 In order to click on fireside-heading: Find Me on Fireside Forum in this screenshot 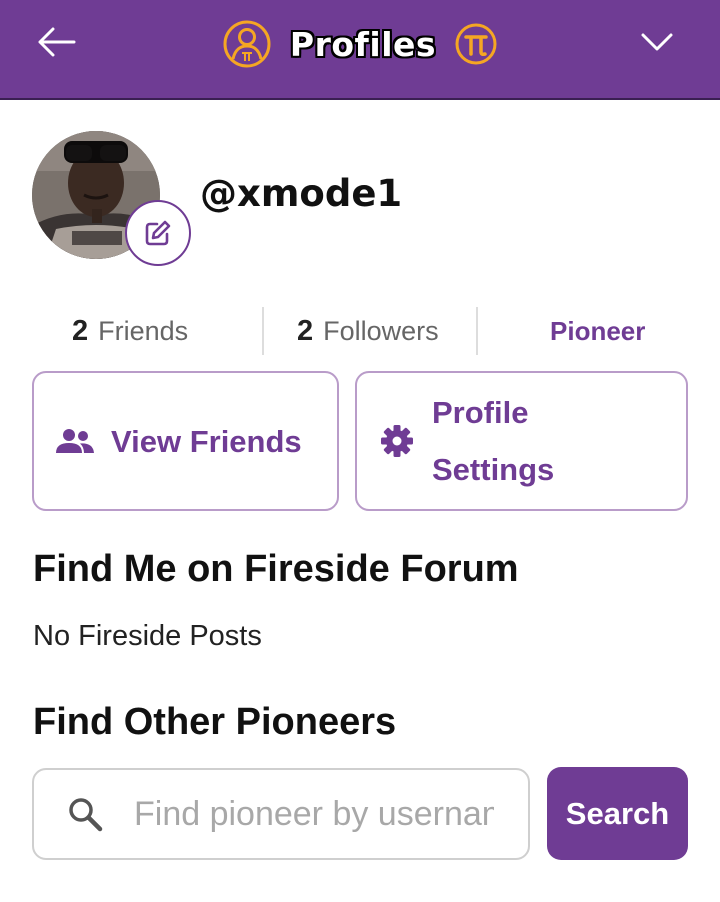, I will do `click(276, 569)`.